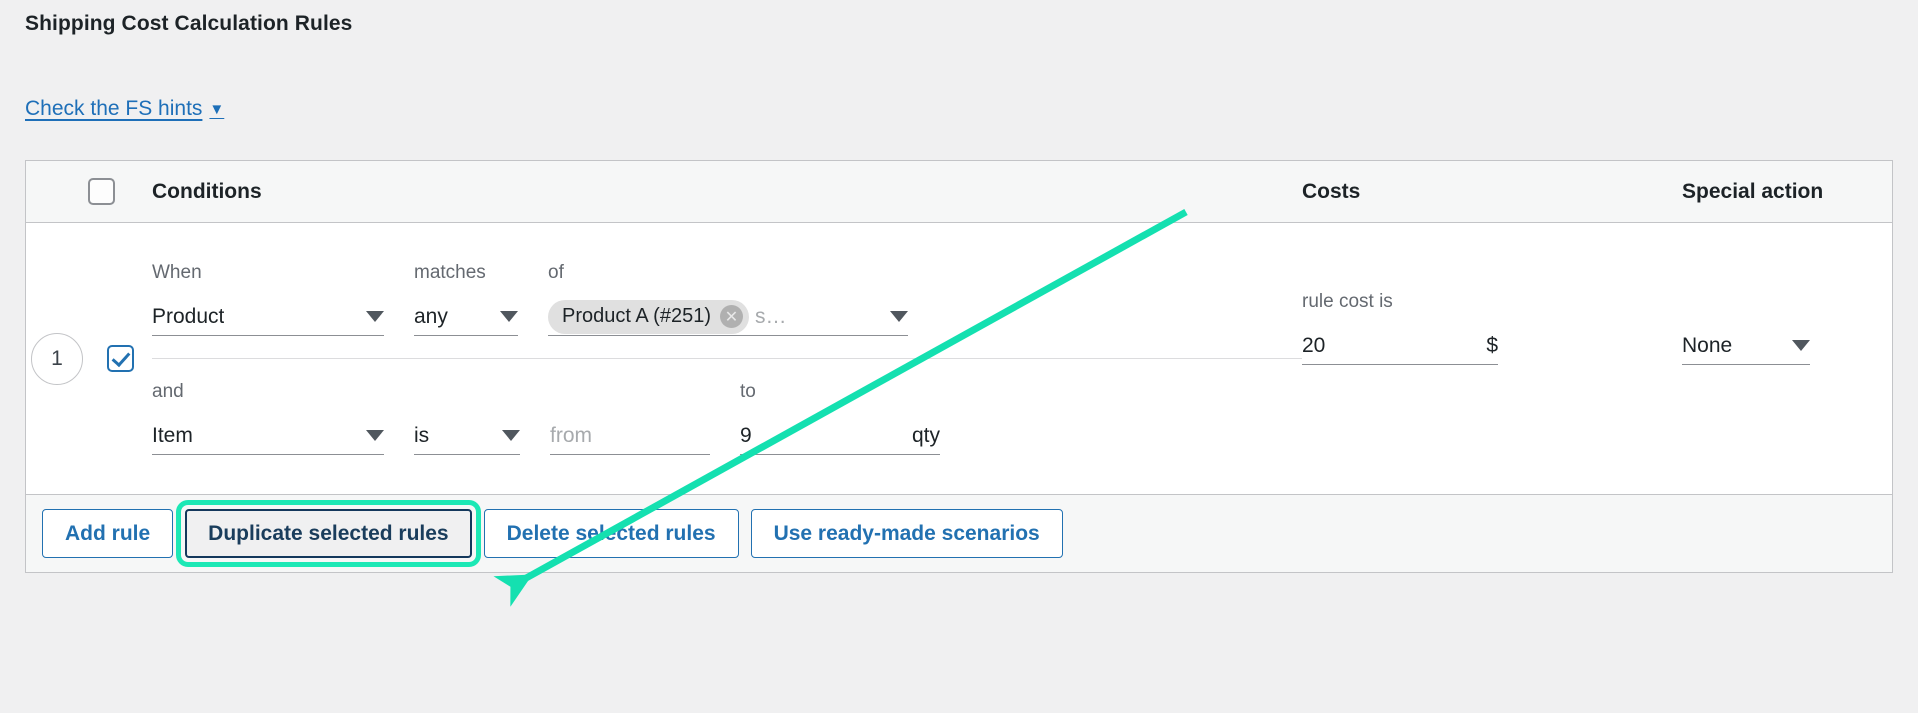 The image size is (1918, 713). Describe the element at coordinates (1400, 346) in the screenshot. I see `rule-cost-input: 20 $` at that location.